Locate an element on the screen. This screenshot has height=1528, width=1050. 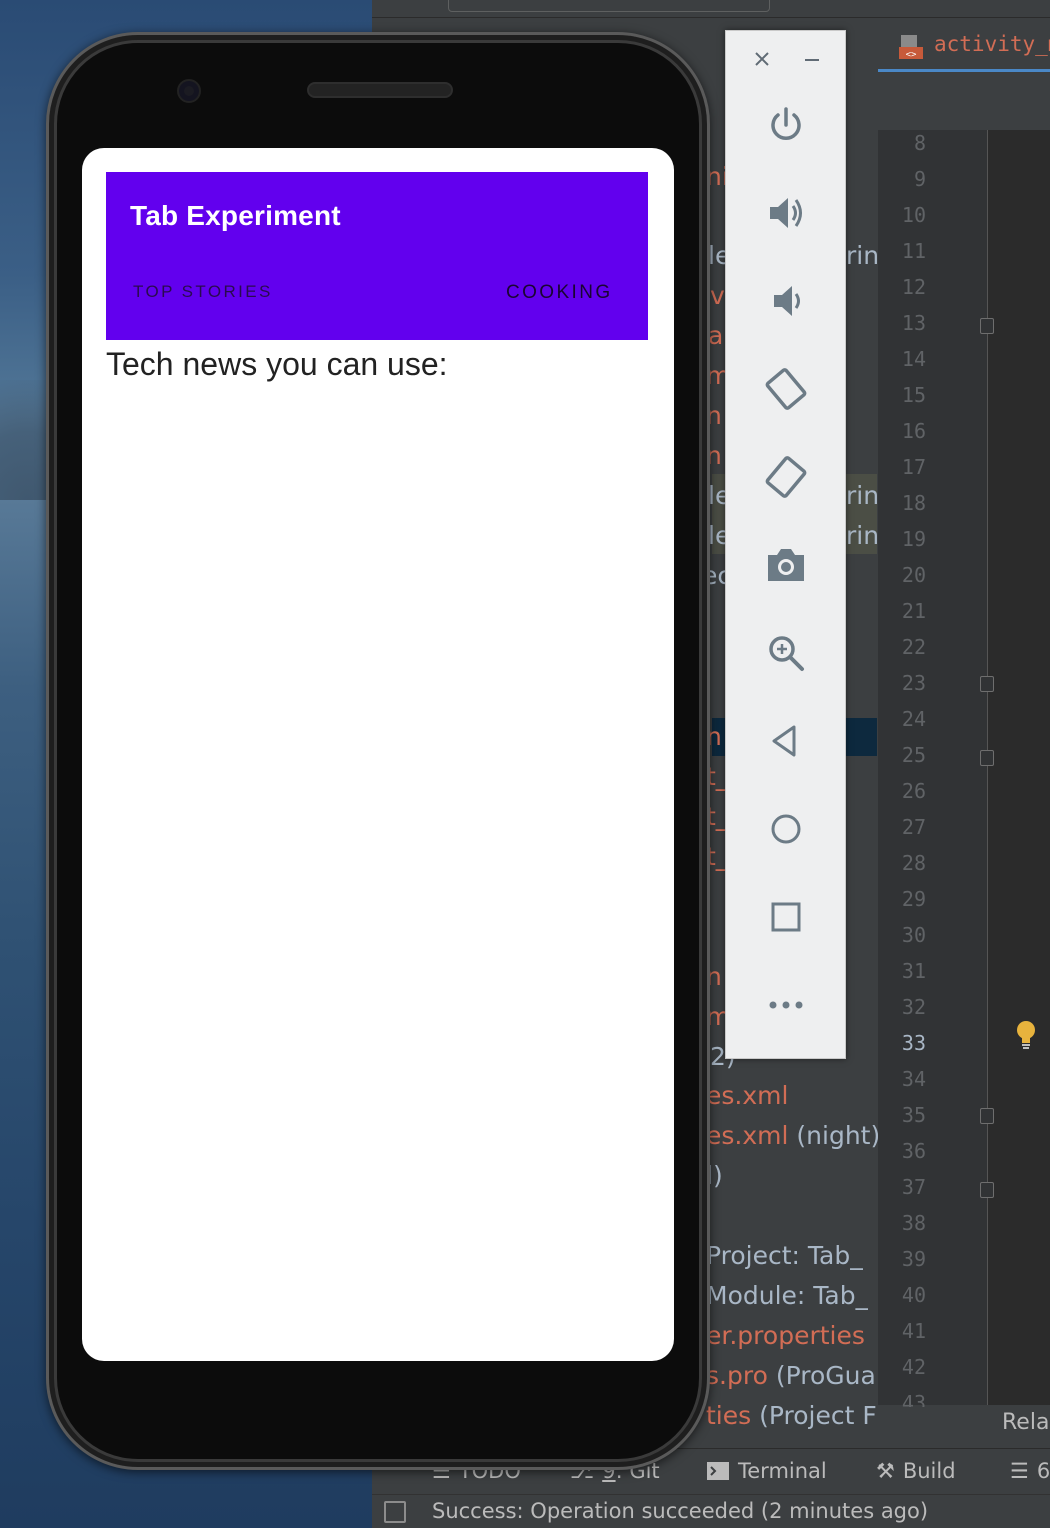
tree-item-name: es.xml is located at coordinates (747, 1135).